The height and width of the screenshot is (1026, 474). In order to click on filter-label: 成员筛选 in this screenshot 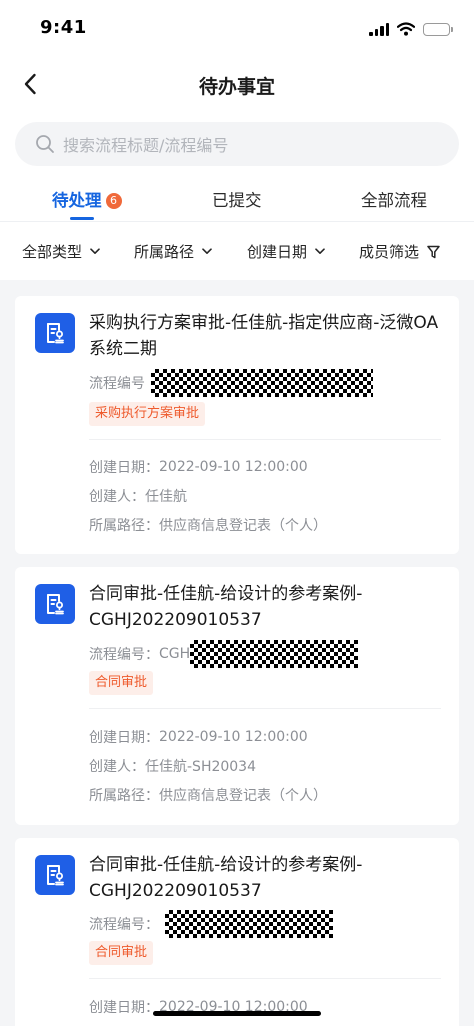, I will do `click(389, 252)`.